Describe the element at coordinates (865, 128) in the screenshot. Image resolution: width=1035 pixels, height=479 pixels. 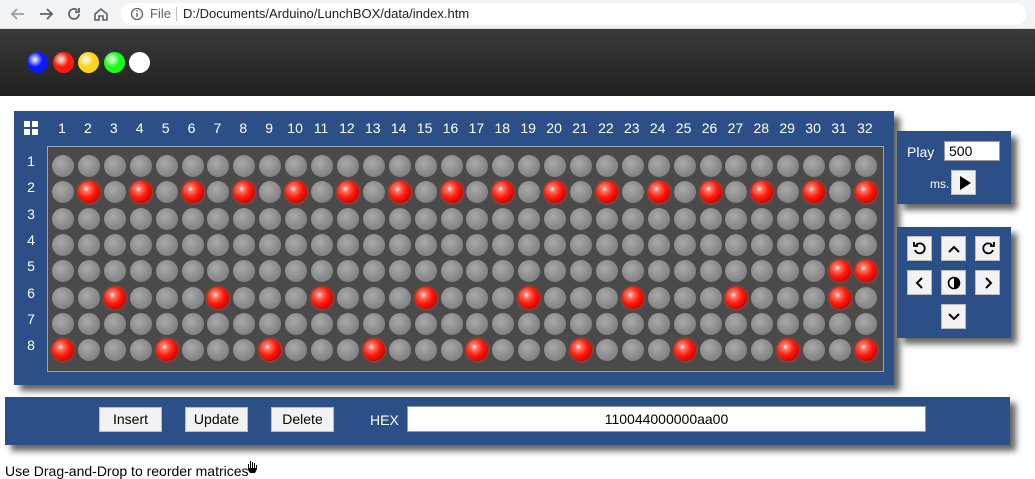
I see `column-label: 32` at that location.